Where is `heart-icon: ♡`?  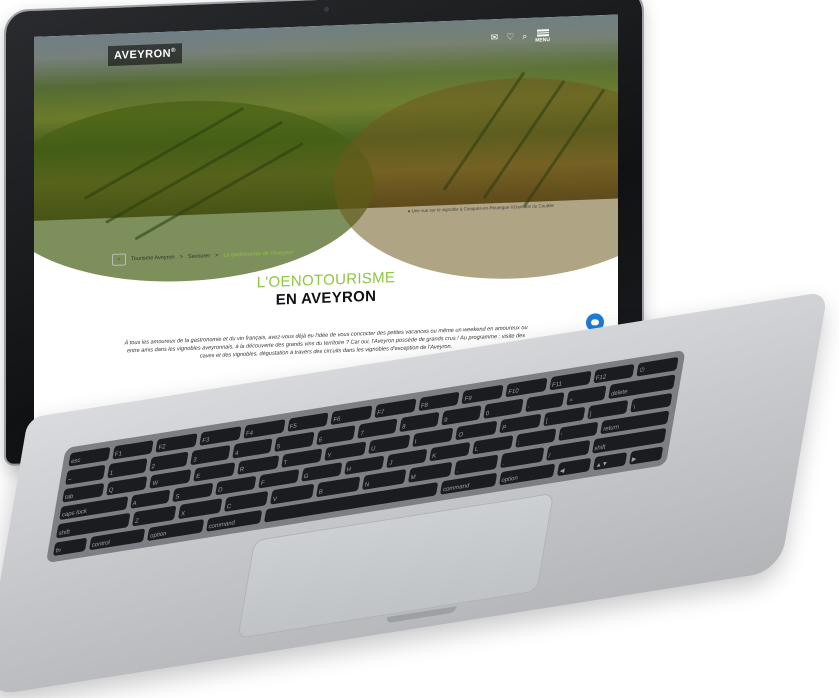
heart-icon: ♡ is located at coordinates (510, 37).